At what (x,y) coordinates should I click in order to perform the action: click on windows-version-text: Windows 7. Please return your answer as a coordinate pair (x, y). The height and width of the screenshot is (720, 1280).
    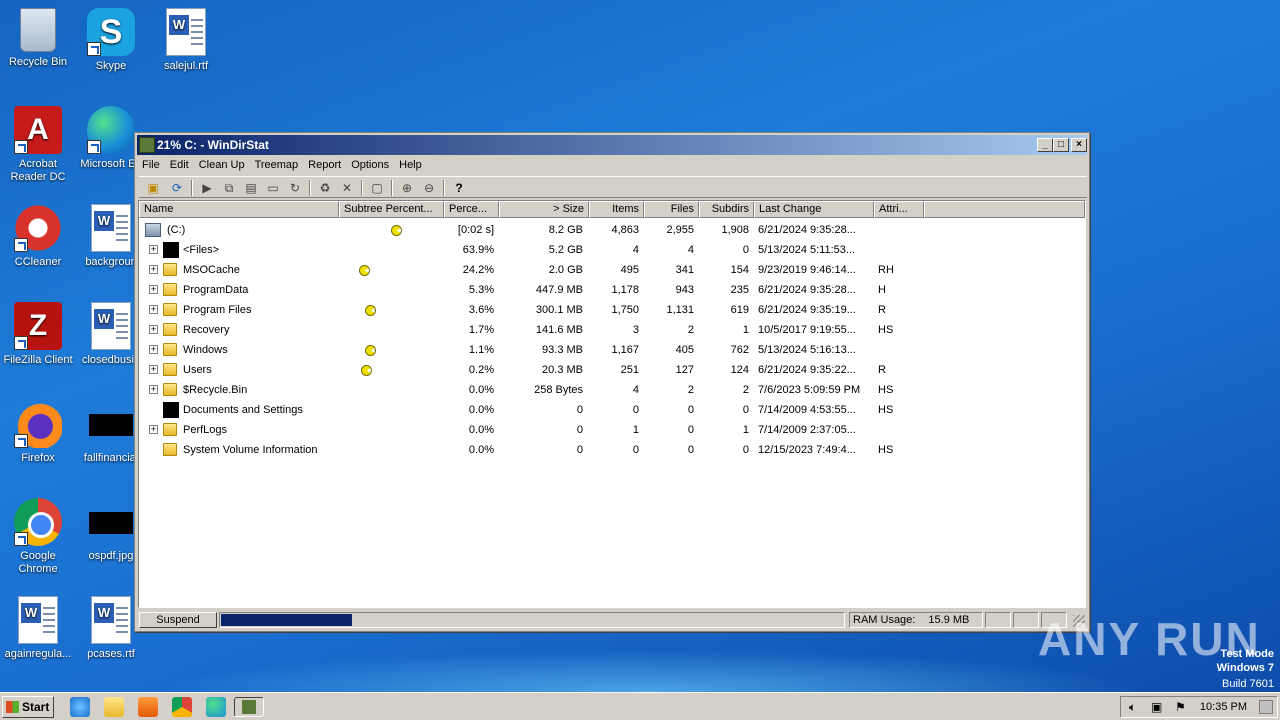
    Looking at the image, I should click on (1245, 668).